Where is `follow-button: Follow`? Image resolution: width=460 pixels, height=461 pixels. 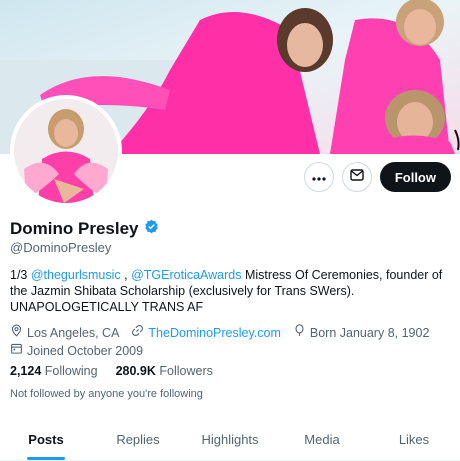
follow-button: Follow is located at coordinates (415, 177).